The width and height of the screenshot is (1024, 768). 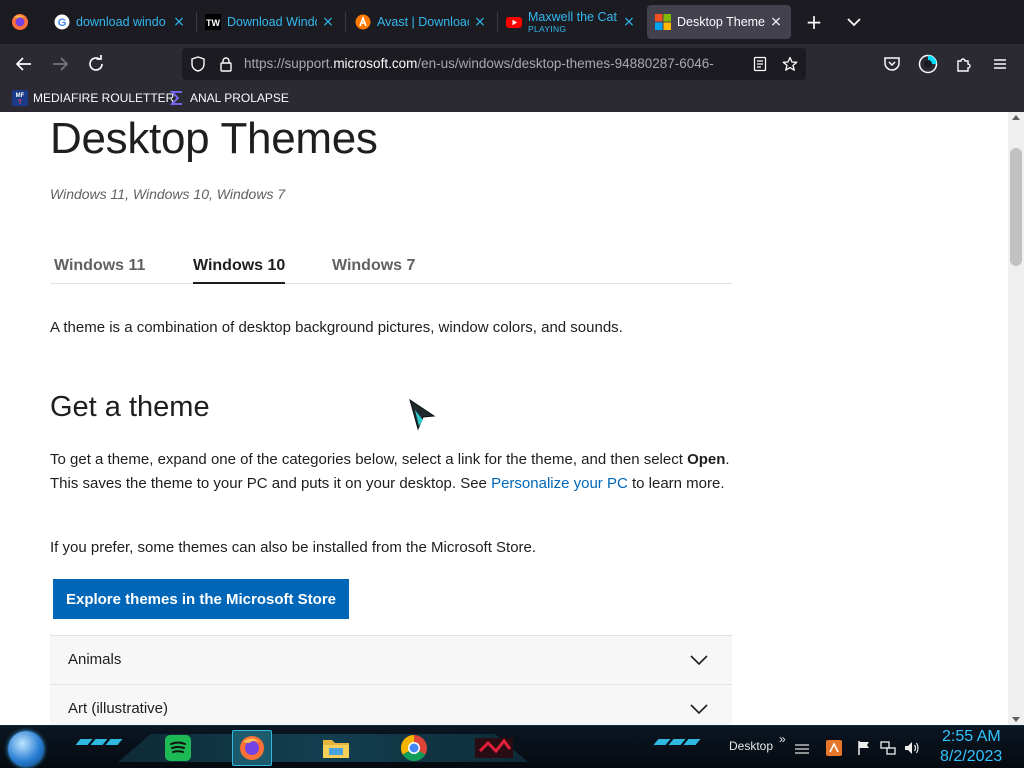 I want to click on page-title: Desktop Themes, so click(x=214, y=138).